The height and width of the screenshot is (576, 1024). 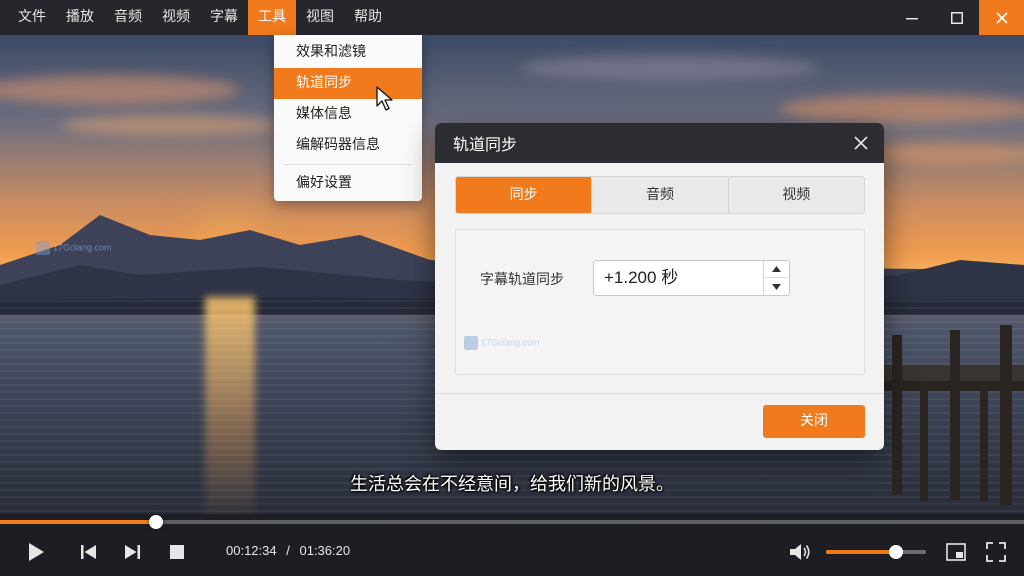 I want to click on previous-button, so click(x=89, y=552).